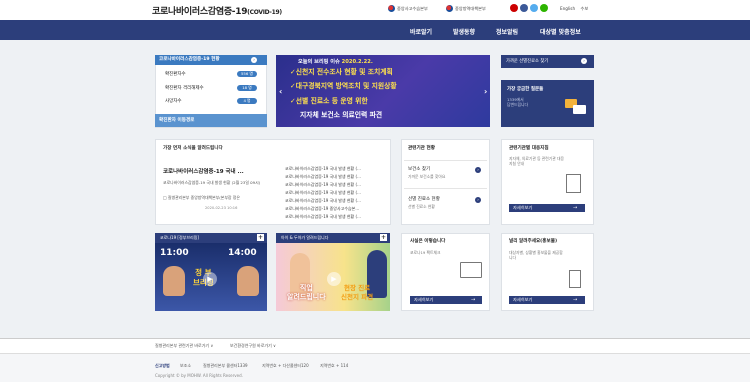  I want to click on status-more-icon: ›, so click(254, 60).